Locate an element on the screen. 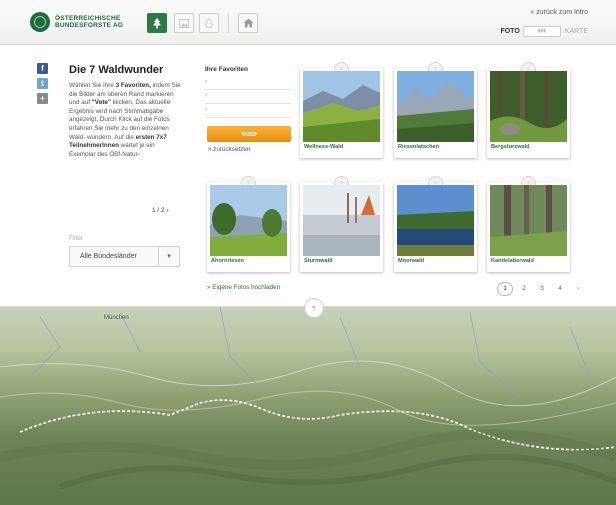 Image resolution: width=616 pixels, height=505 pixels. view-toggle: FOTO ▮▮▮ KARTE is located at coordinates (544, 31).